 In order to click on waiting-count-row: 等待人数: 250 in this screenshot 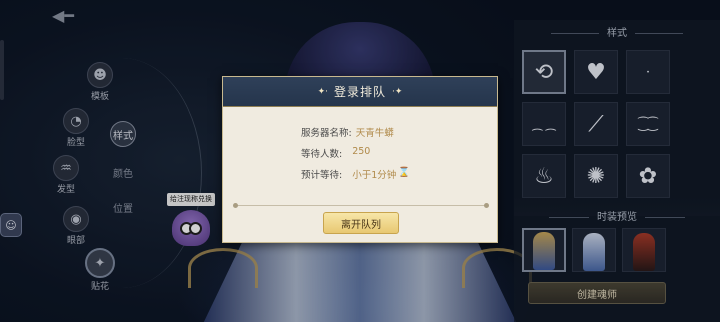, I will do `click(335, 153)`.